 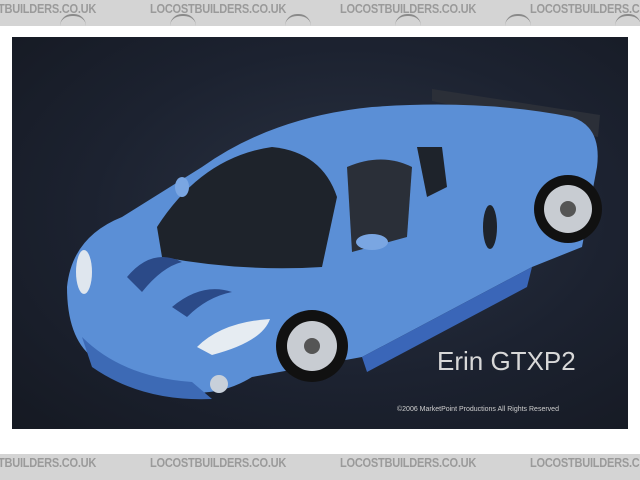 What do you see at coordinates (320, 20) in the screenshot?
I see `car-logo-icons` at bounding box center [320, 20].